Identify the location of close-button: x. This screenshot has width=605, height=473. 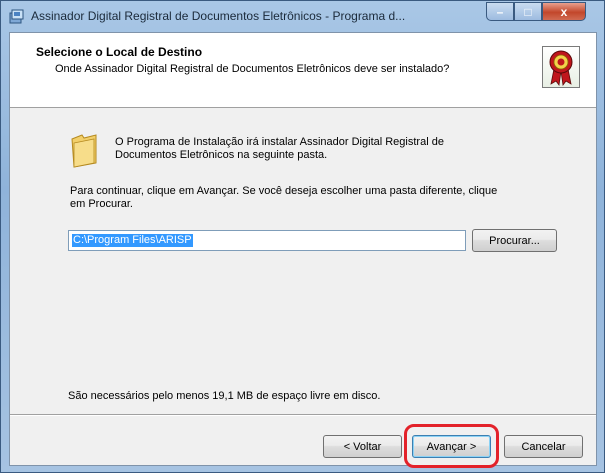
(564, 11).